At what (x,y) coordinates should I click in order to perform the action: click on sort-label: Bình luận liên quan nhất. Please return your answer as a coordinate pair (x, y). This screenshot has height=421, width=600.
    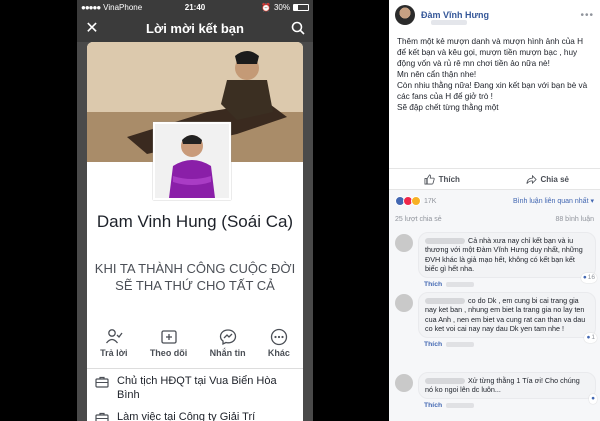
    Looking at the image, I should click on (551, 201).